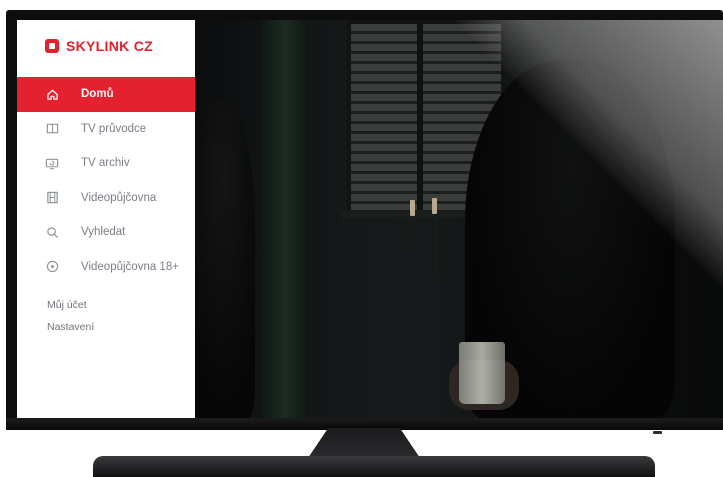  I want to click on menu-item-home: Domů, so click(106, 94).